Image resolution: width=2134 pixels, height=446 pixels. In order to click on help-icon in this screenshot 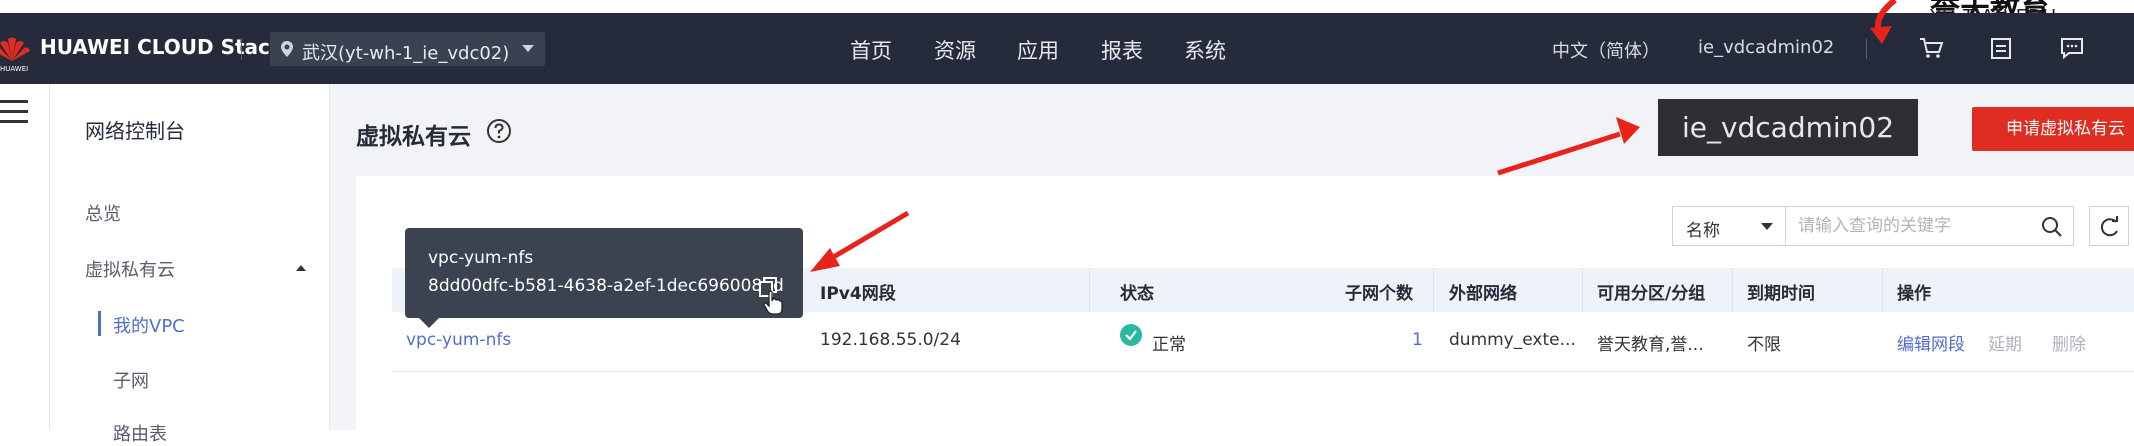, I will do `click(499, 131)`.